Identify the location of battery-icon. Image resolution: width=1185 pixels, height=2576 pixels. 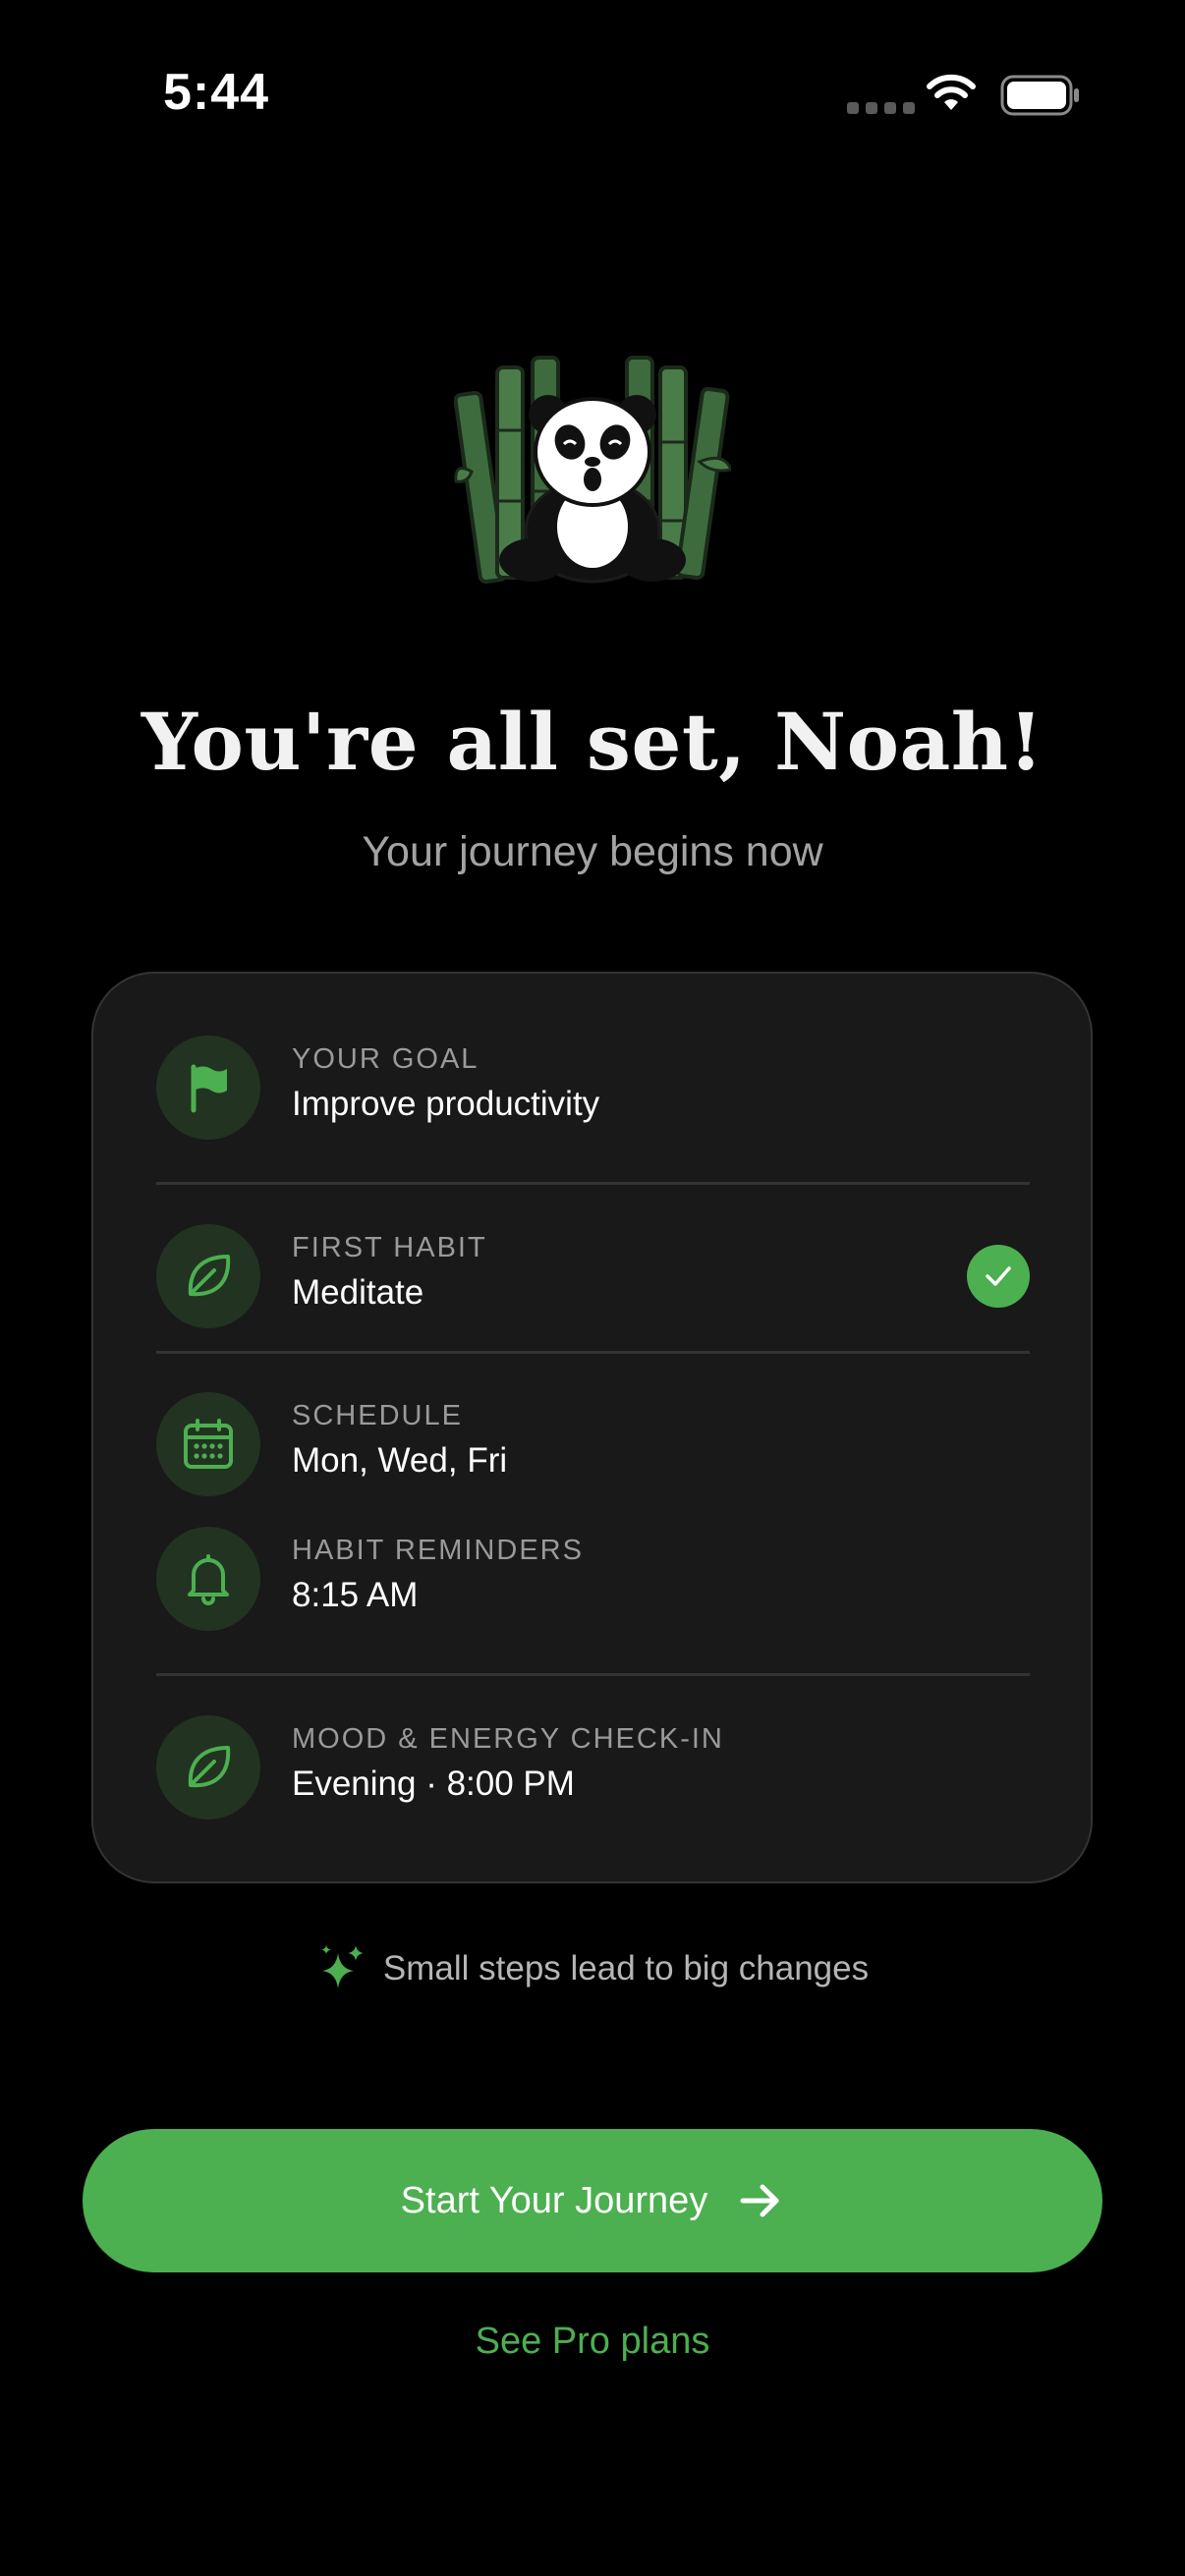
(1040, 95).